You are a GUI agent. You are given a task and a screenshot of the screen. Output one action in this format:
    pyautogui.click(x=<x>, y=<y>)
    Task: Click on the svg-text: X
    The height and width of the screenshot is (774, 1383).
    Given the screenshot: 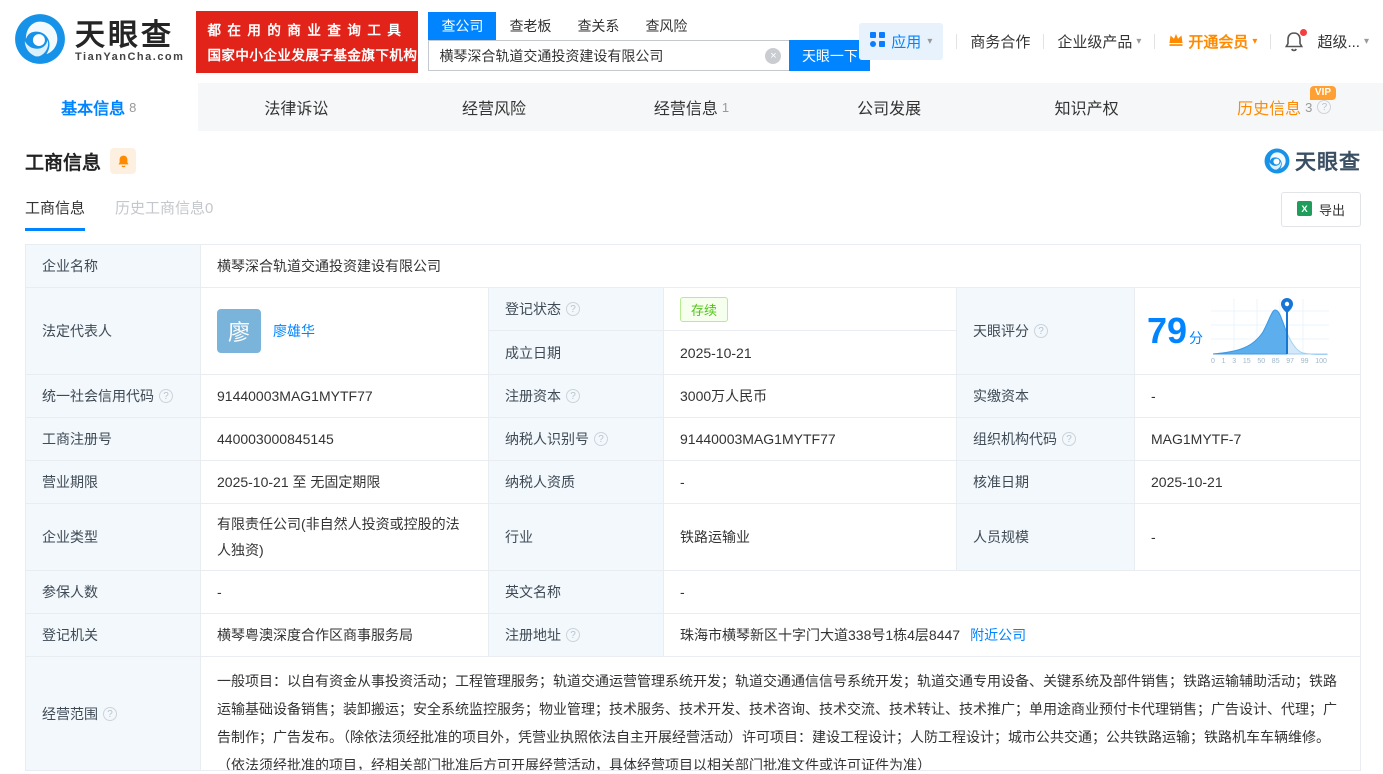 What is the action you would take?
    pyautogui.click(x=1304, y=209)
    